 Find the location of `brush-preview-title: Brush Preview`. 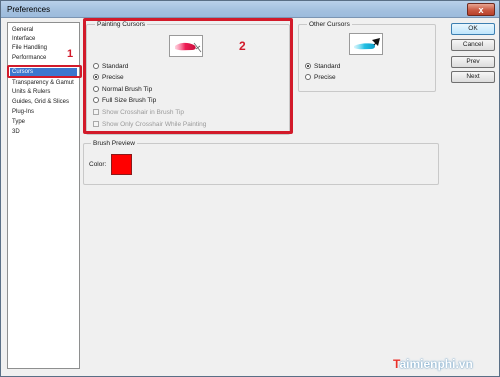

brush-preview-title: Brush Preview is located at coordinates (114, 143).